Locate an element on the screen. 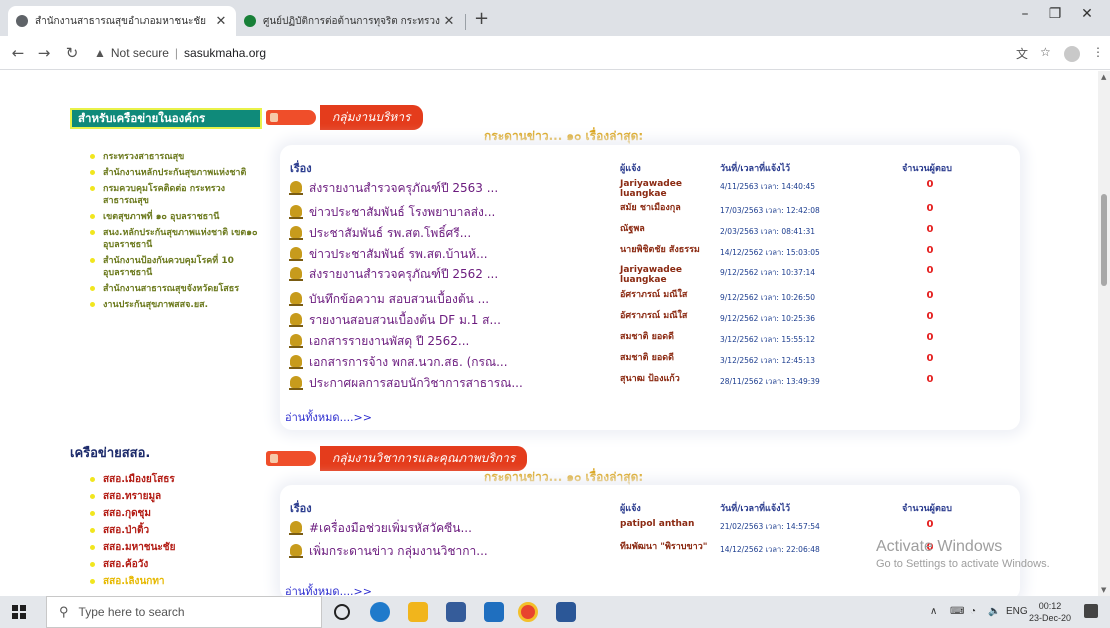 This screenshot has width=1110, height=628. activation-title: Activate Windows is located at coordinates (939, 546).